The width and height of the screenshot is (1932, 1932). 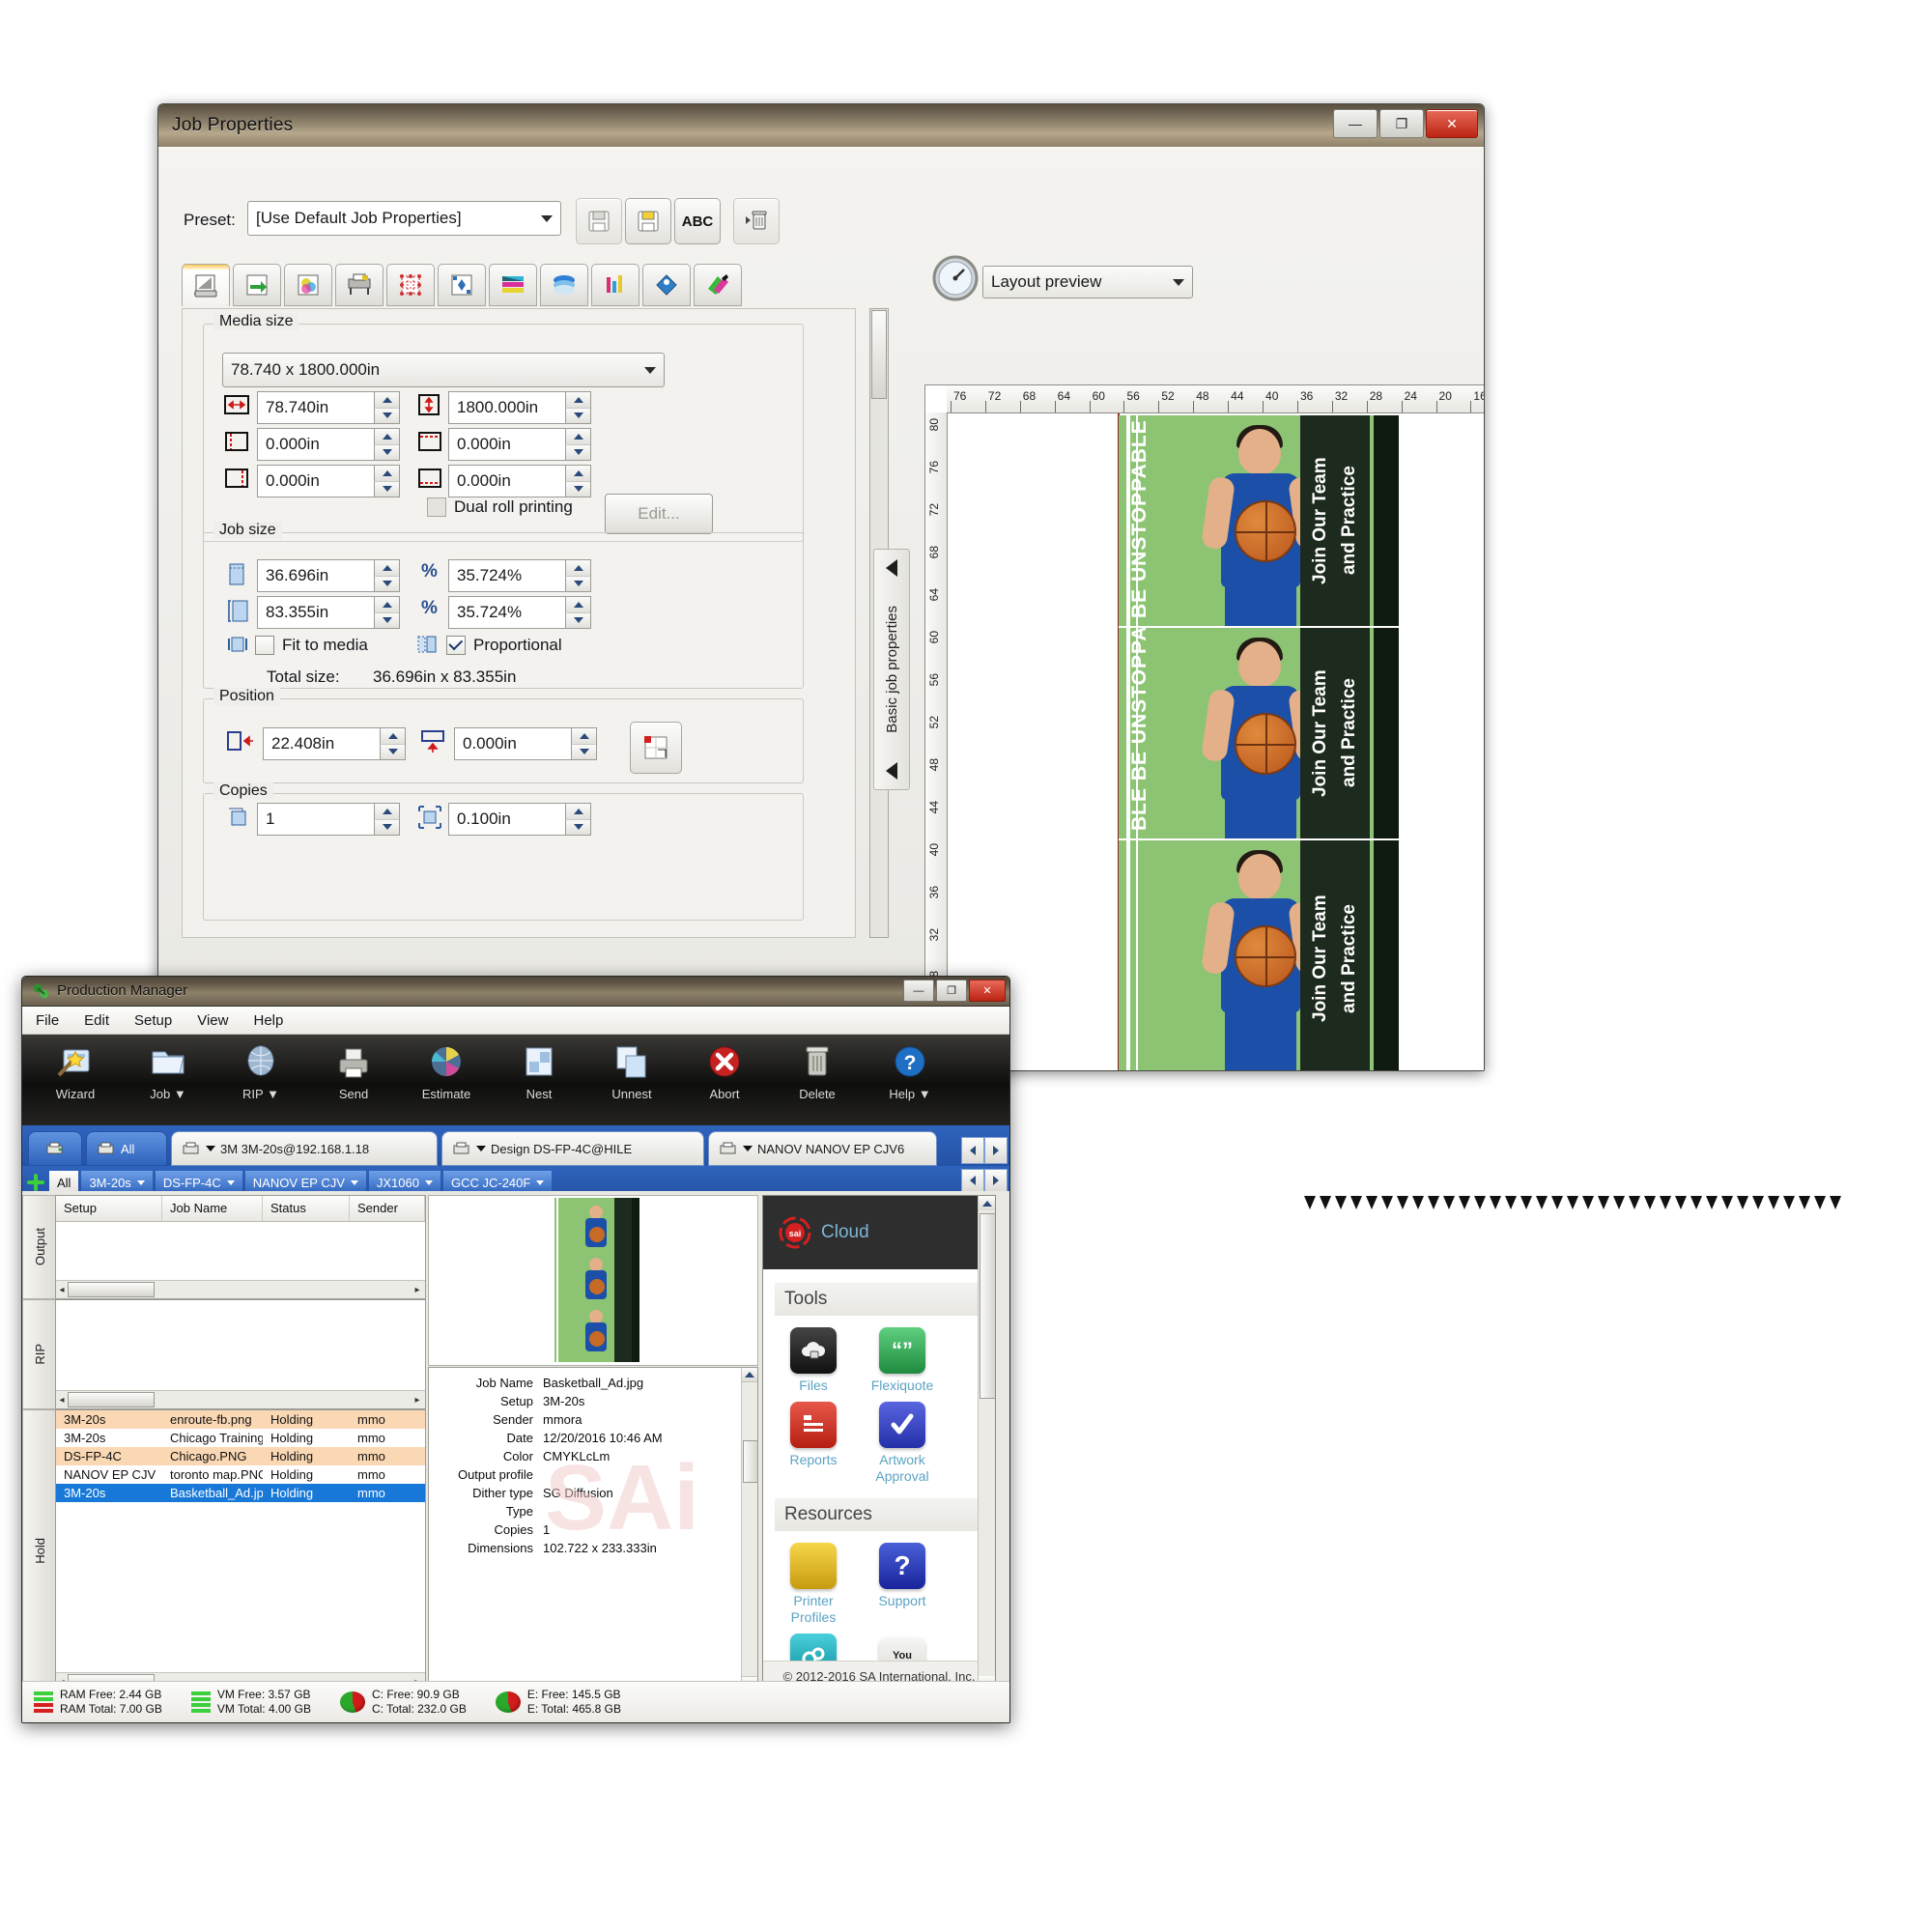 What do you see at coordinates (1259, 521) in the screenshot?
I see `artwork-panel: BE UNSTOPPABLE Join Our Team and Practice` at bounding box center [1259, 521].